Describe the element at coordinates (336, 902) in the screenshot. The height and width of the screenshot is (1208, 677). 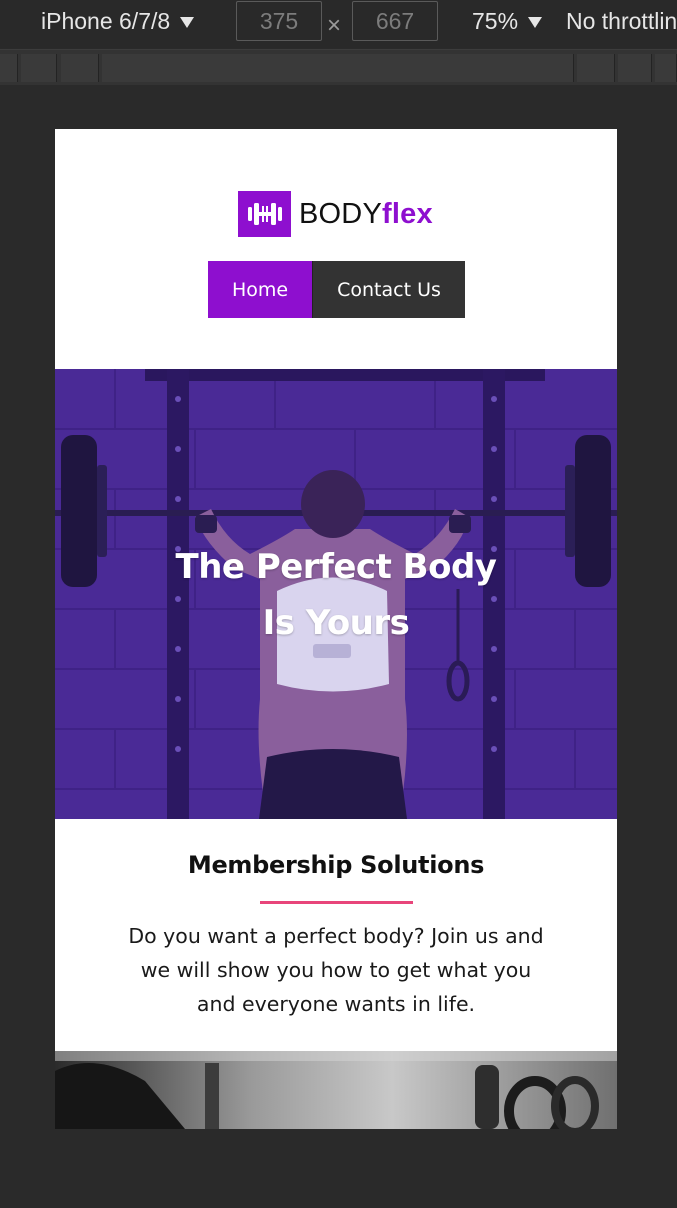
I see `heading-underline` at that location.